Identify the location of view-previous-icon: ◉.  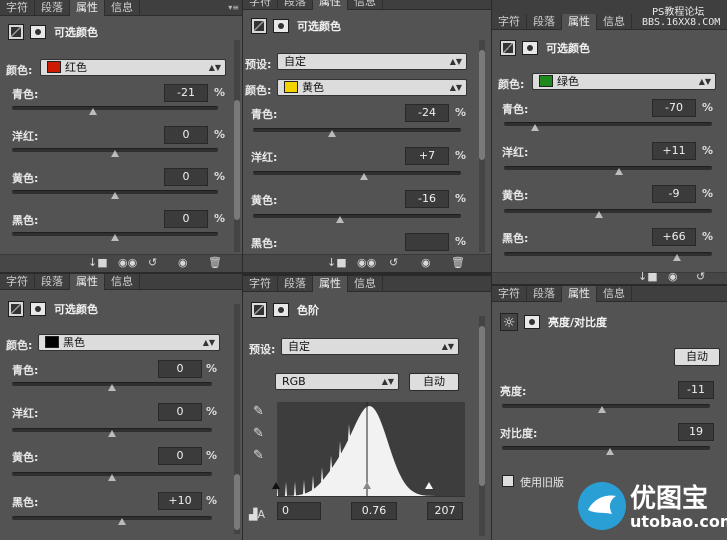
(673, 277).